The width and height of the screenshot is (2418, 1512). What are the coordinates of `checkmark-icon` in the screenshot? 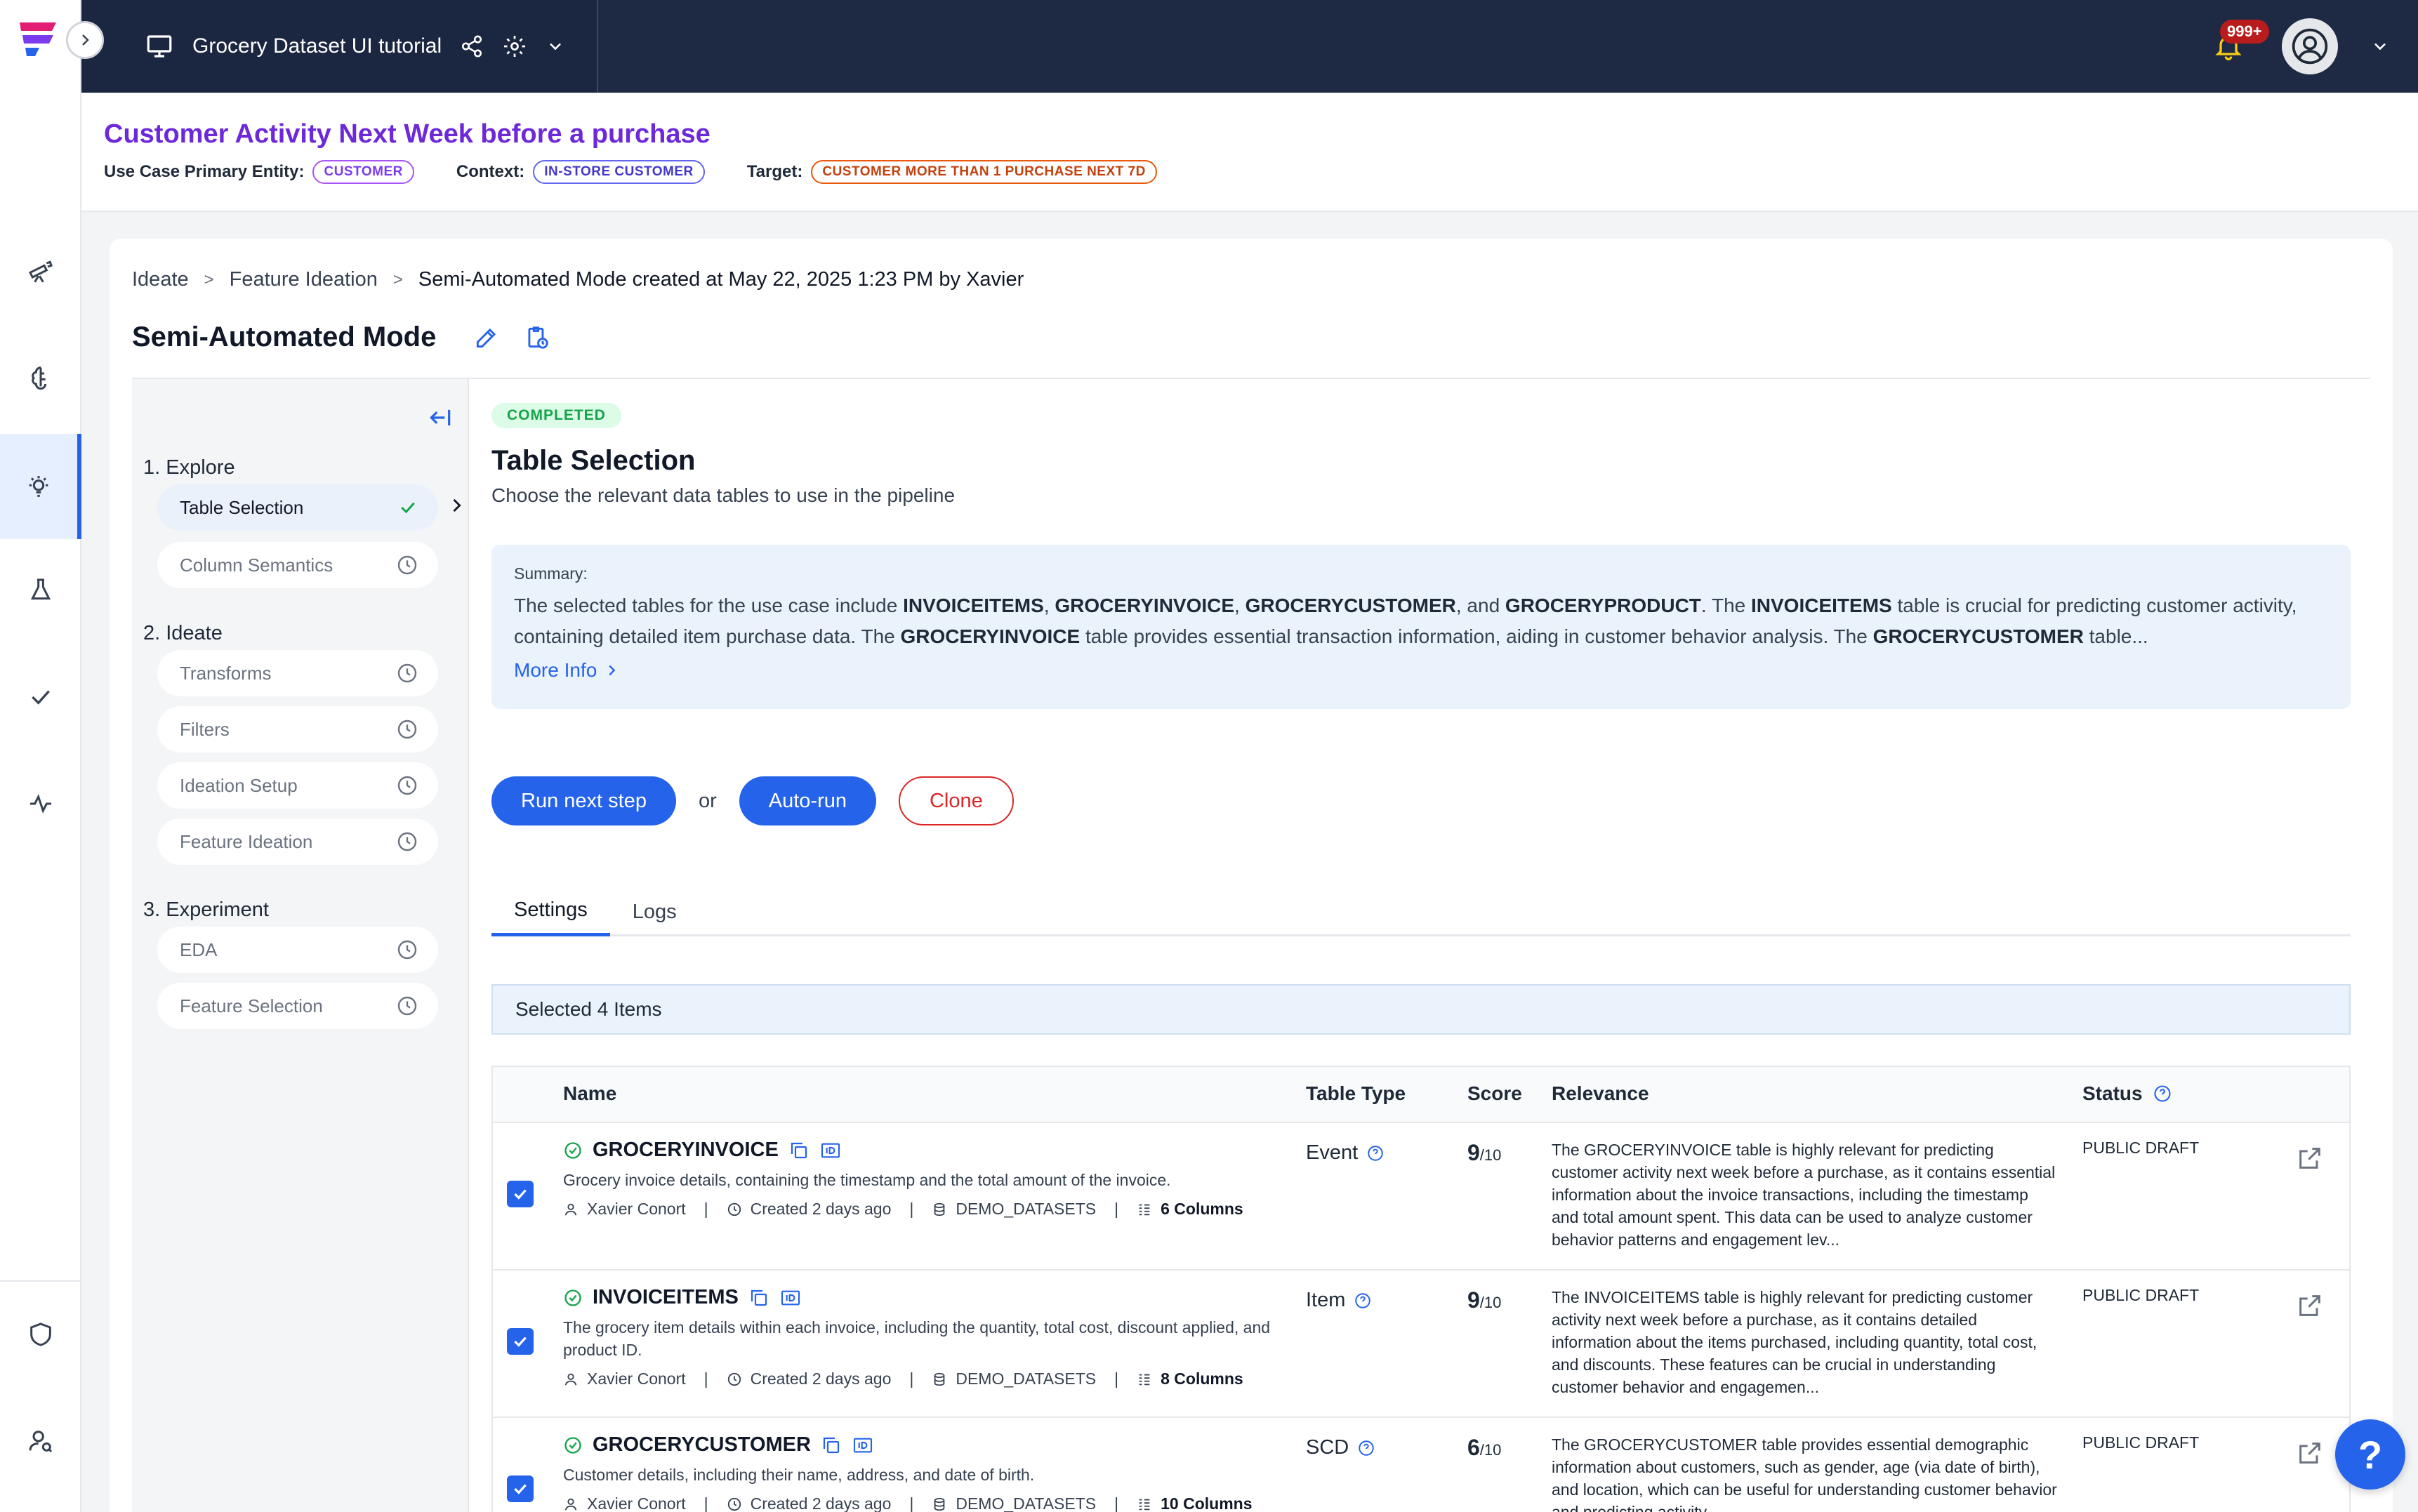 It's located at (40, 697).